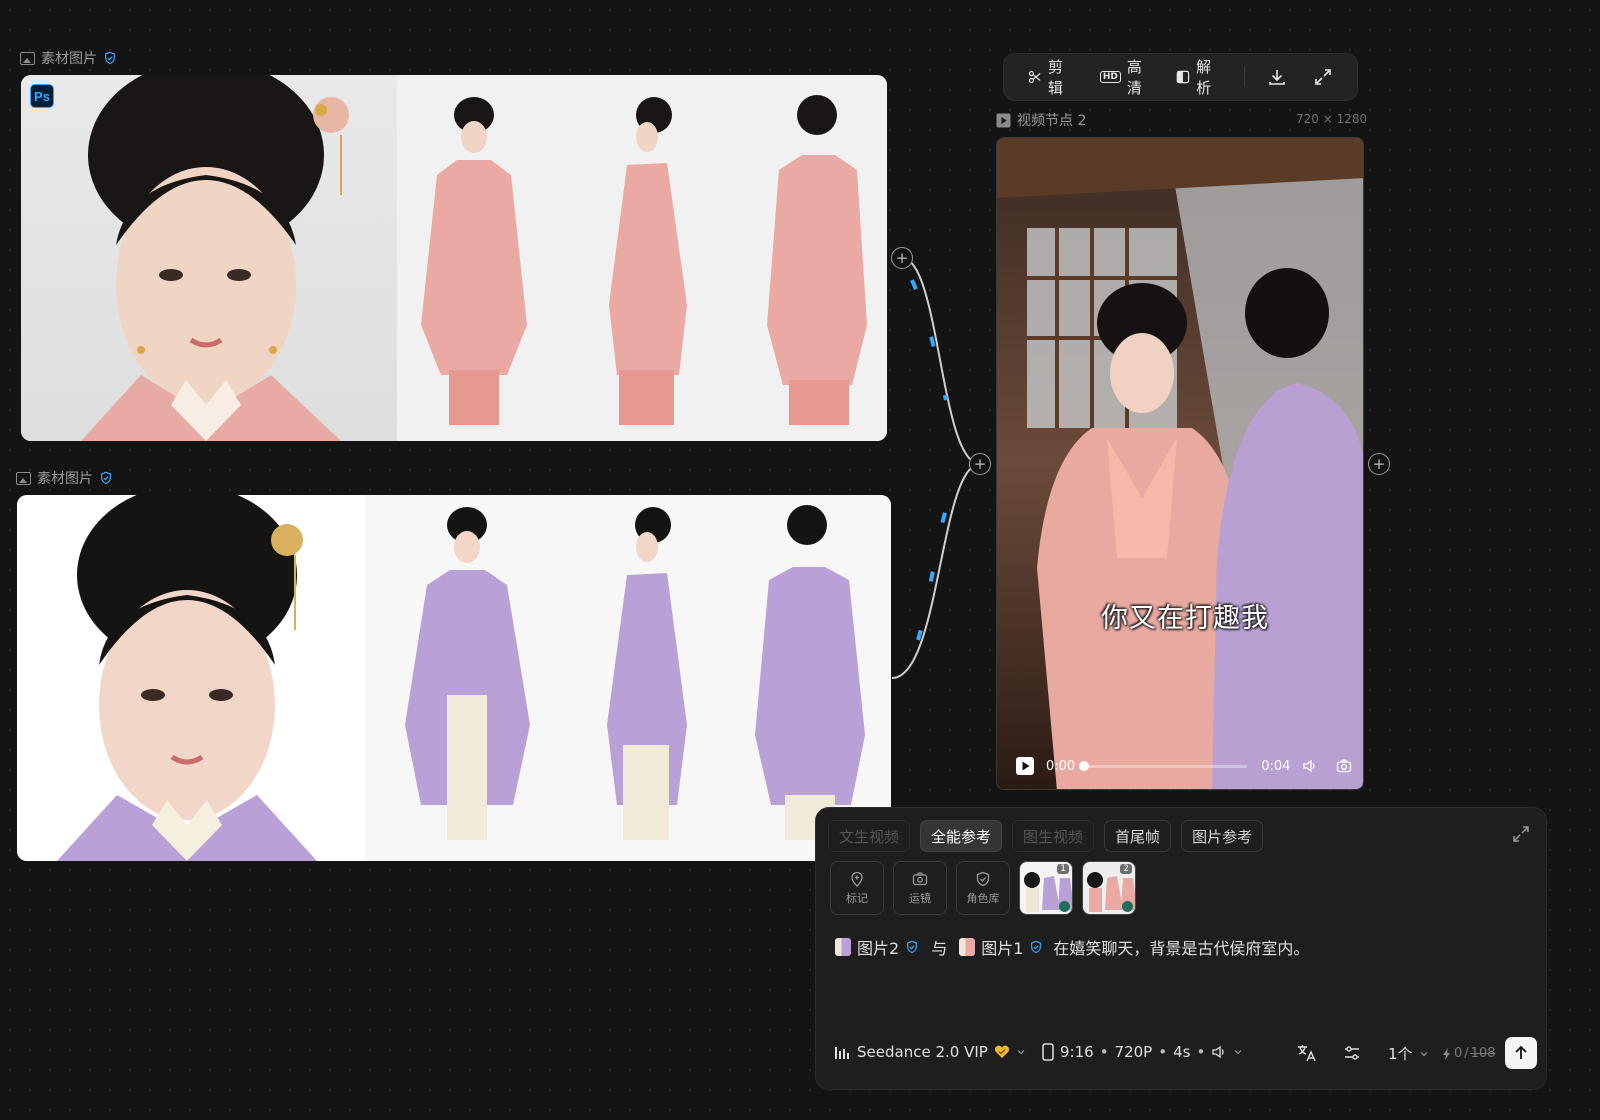  Describe the element at coordinates (1379, 464) in the screenshot. I see `output-port-video: +` at that location.